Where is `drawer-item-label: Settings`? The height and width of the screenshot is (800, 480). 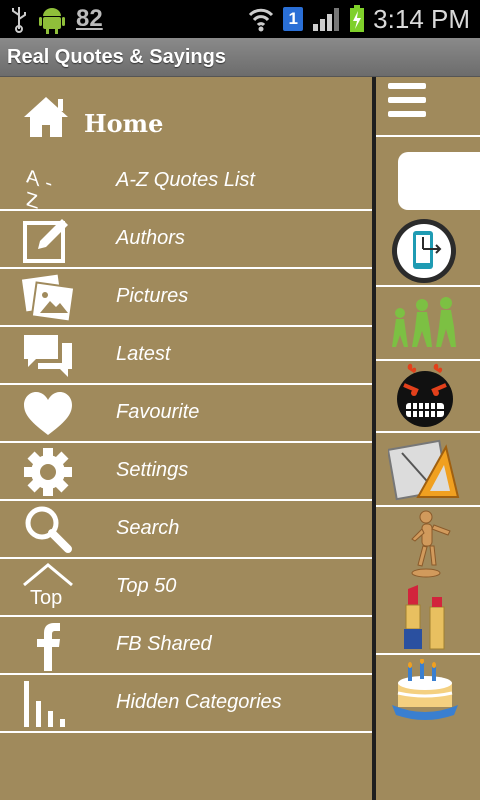
drawer-item-label: Settings is located at coordinates (152, 470).